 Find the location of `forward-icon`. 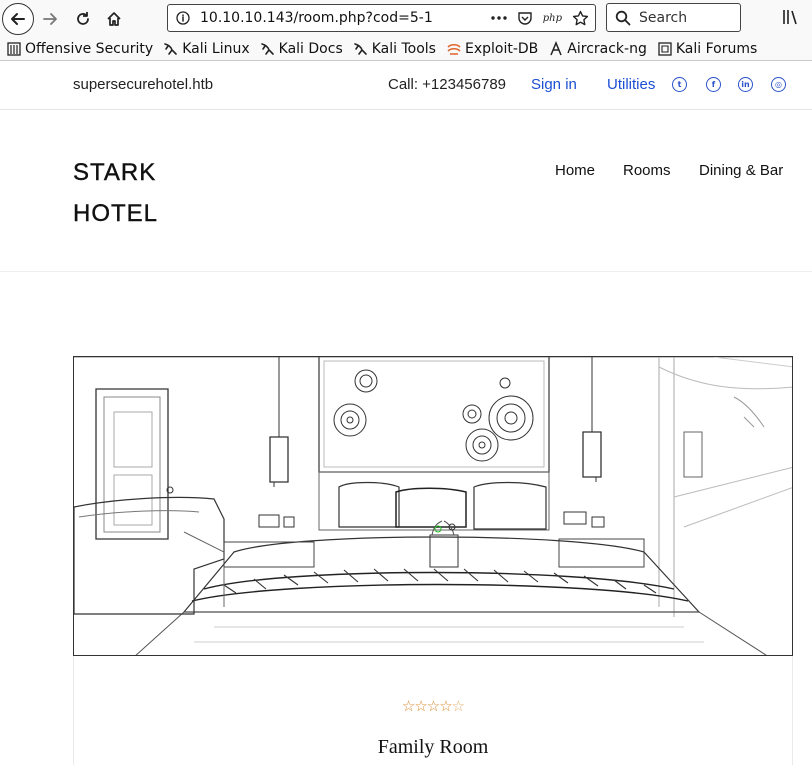

forward-icon is located at coordinates (50, 19).